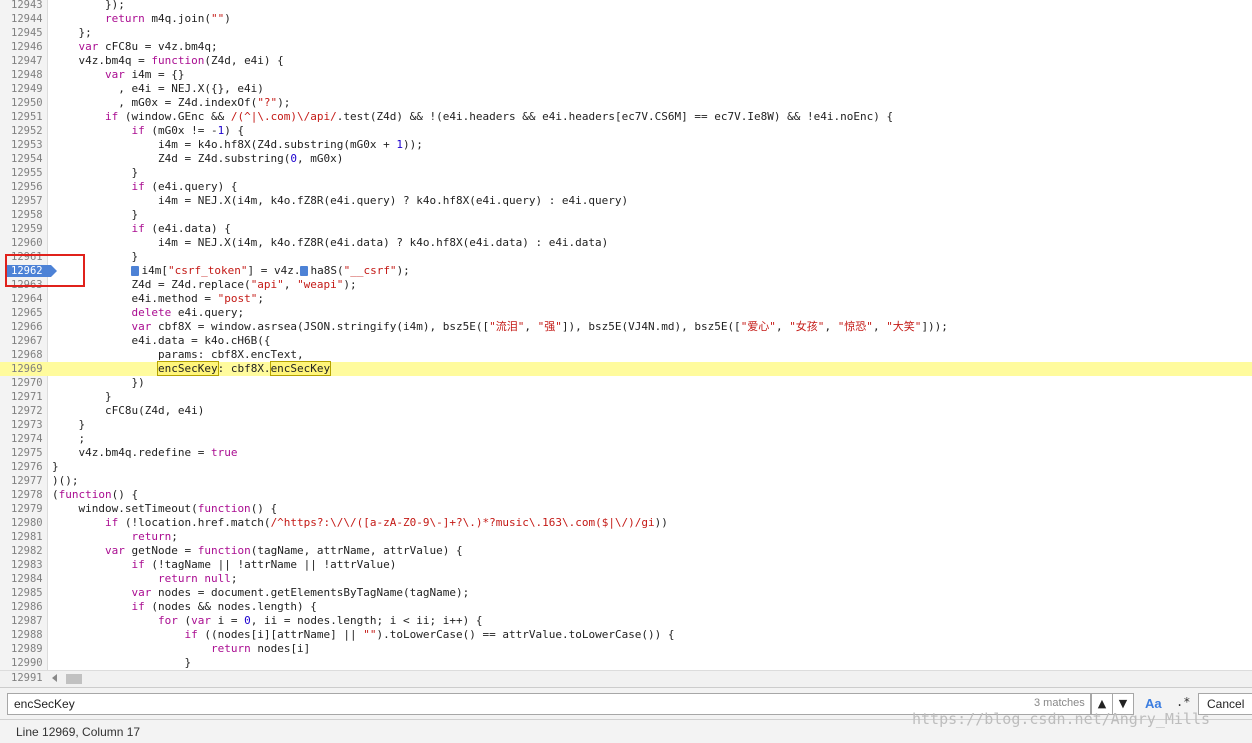  Describe the element at coordinates (178, 354) in the screenshot. I see `code-text: params: cbf8X.encText,` at that location.